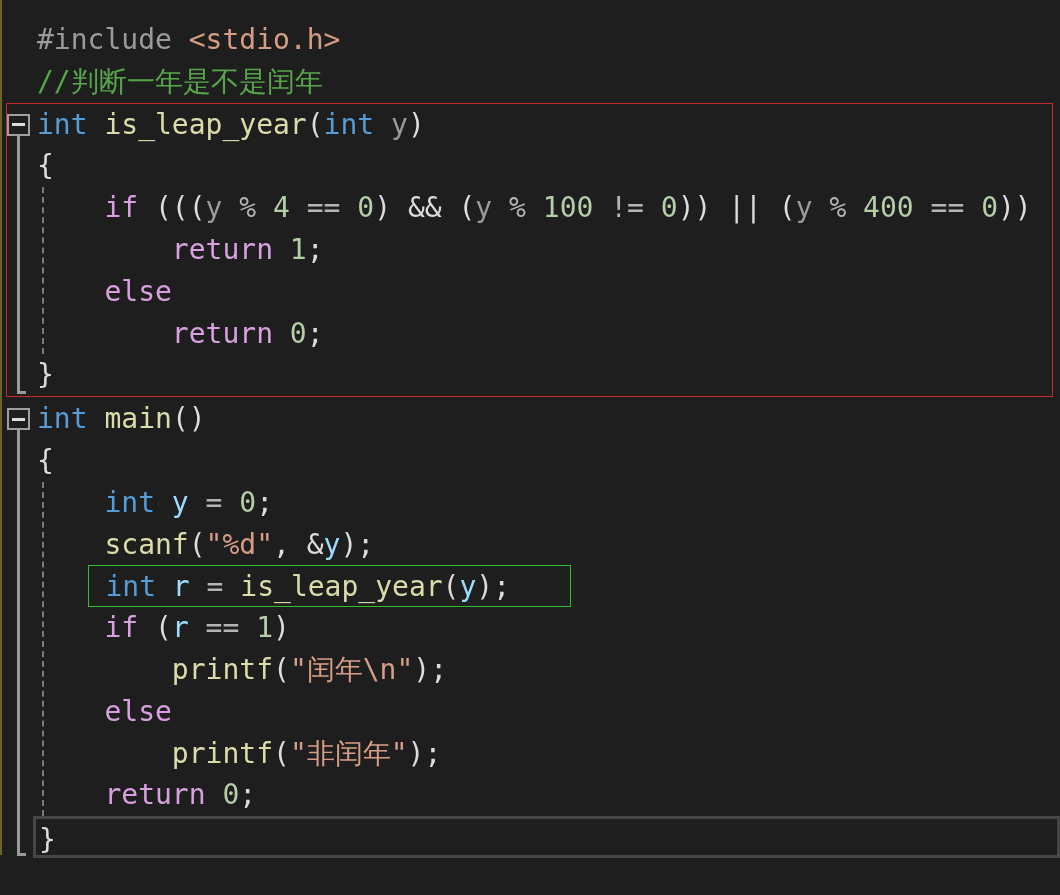 The width and height of the screenshot is (1060, 895). I want to click on code-line: int main(), so click(122, 419).